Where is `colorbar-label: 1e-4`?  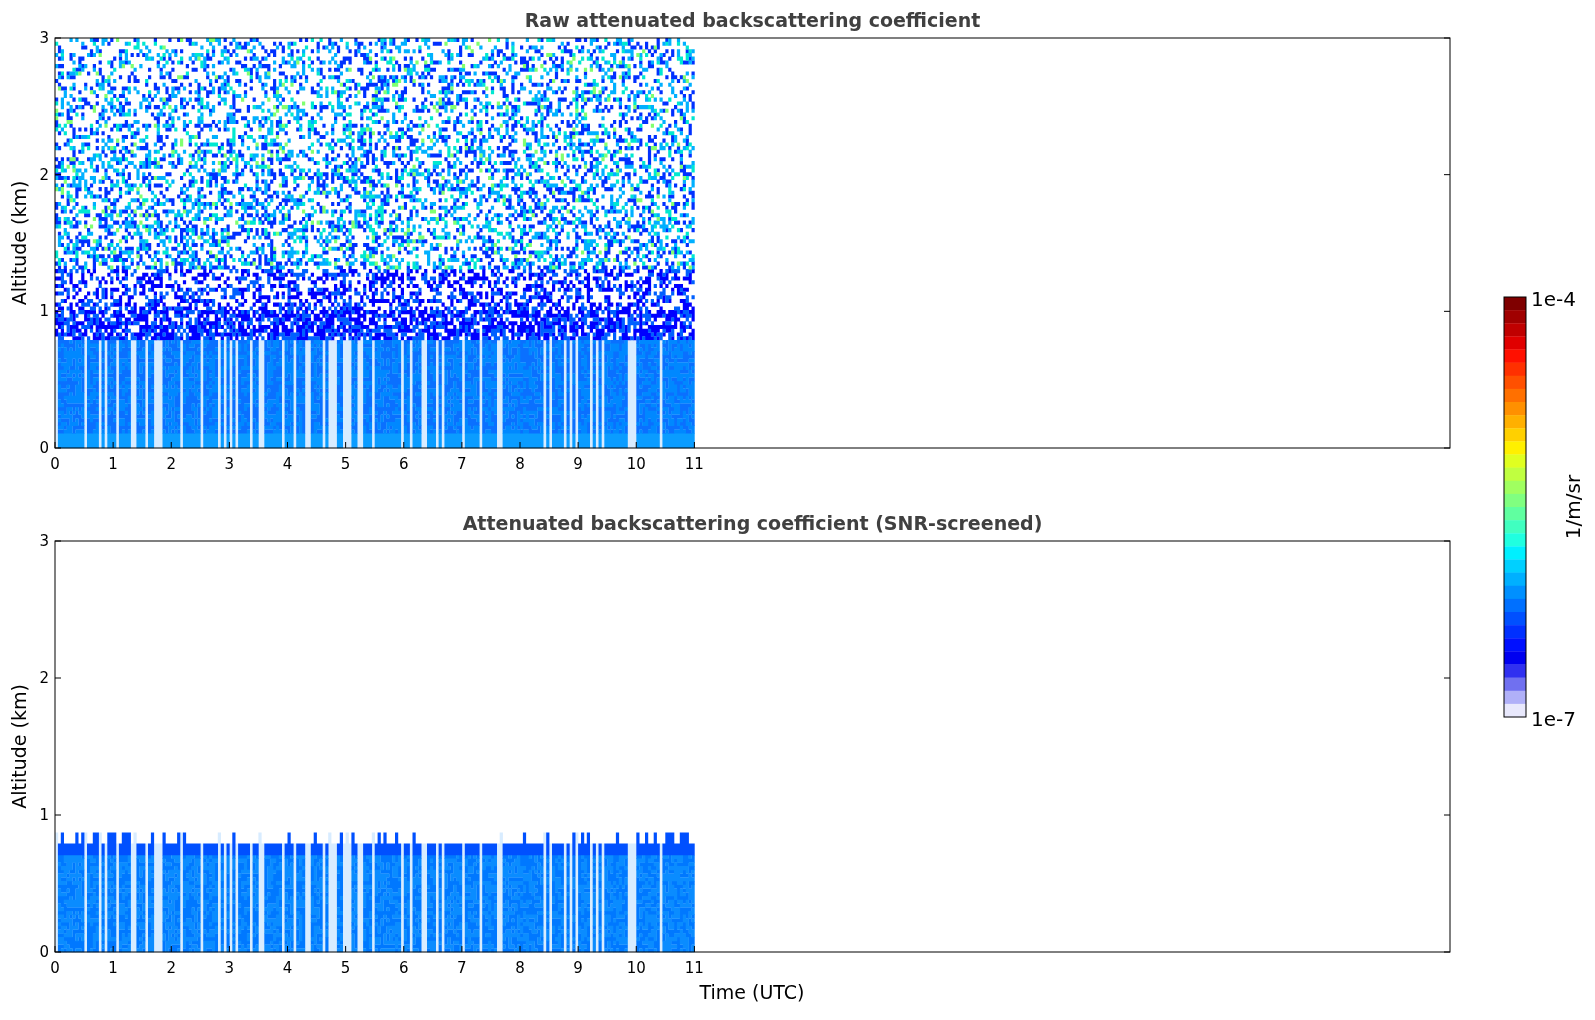 colorbar-label: 1e-4 is located at coordinates (1553, 299).